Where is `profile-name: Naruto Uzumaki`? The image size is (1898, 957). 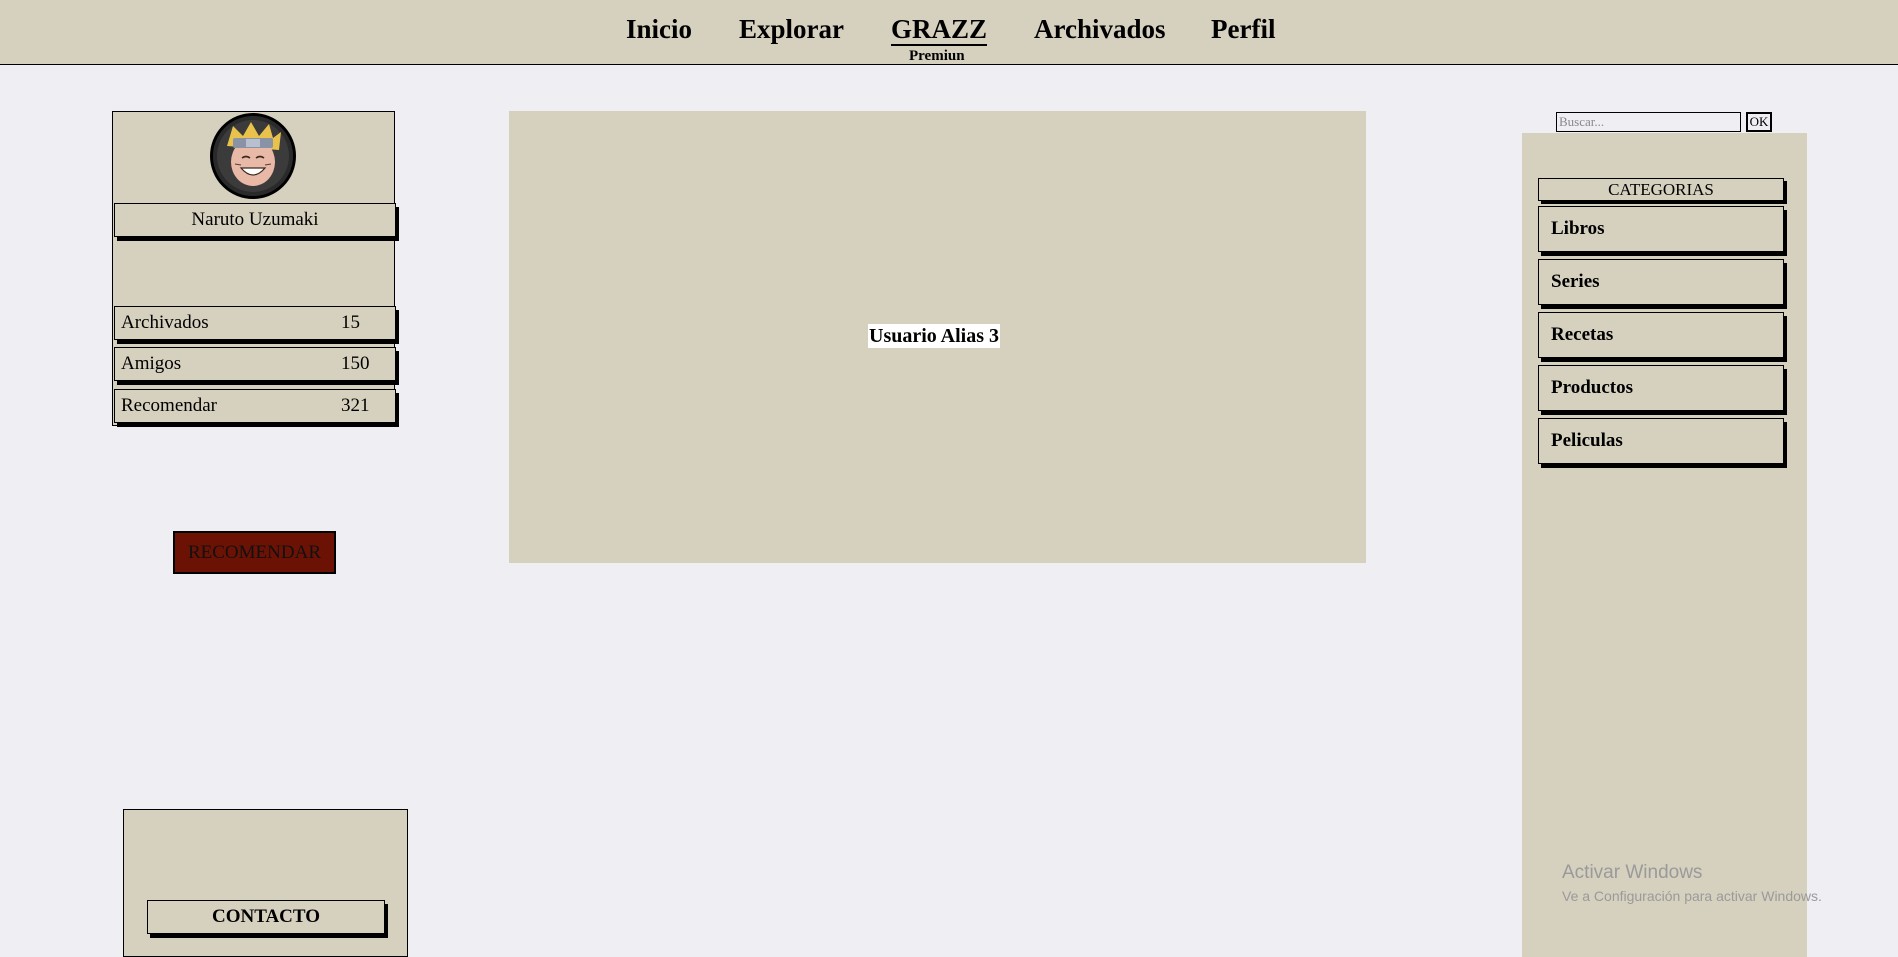 profile-name: Naruto Uzumaki is located at coordinates (255, 220).